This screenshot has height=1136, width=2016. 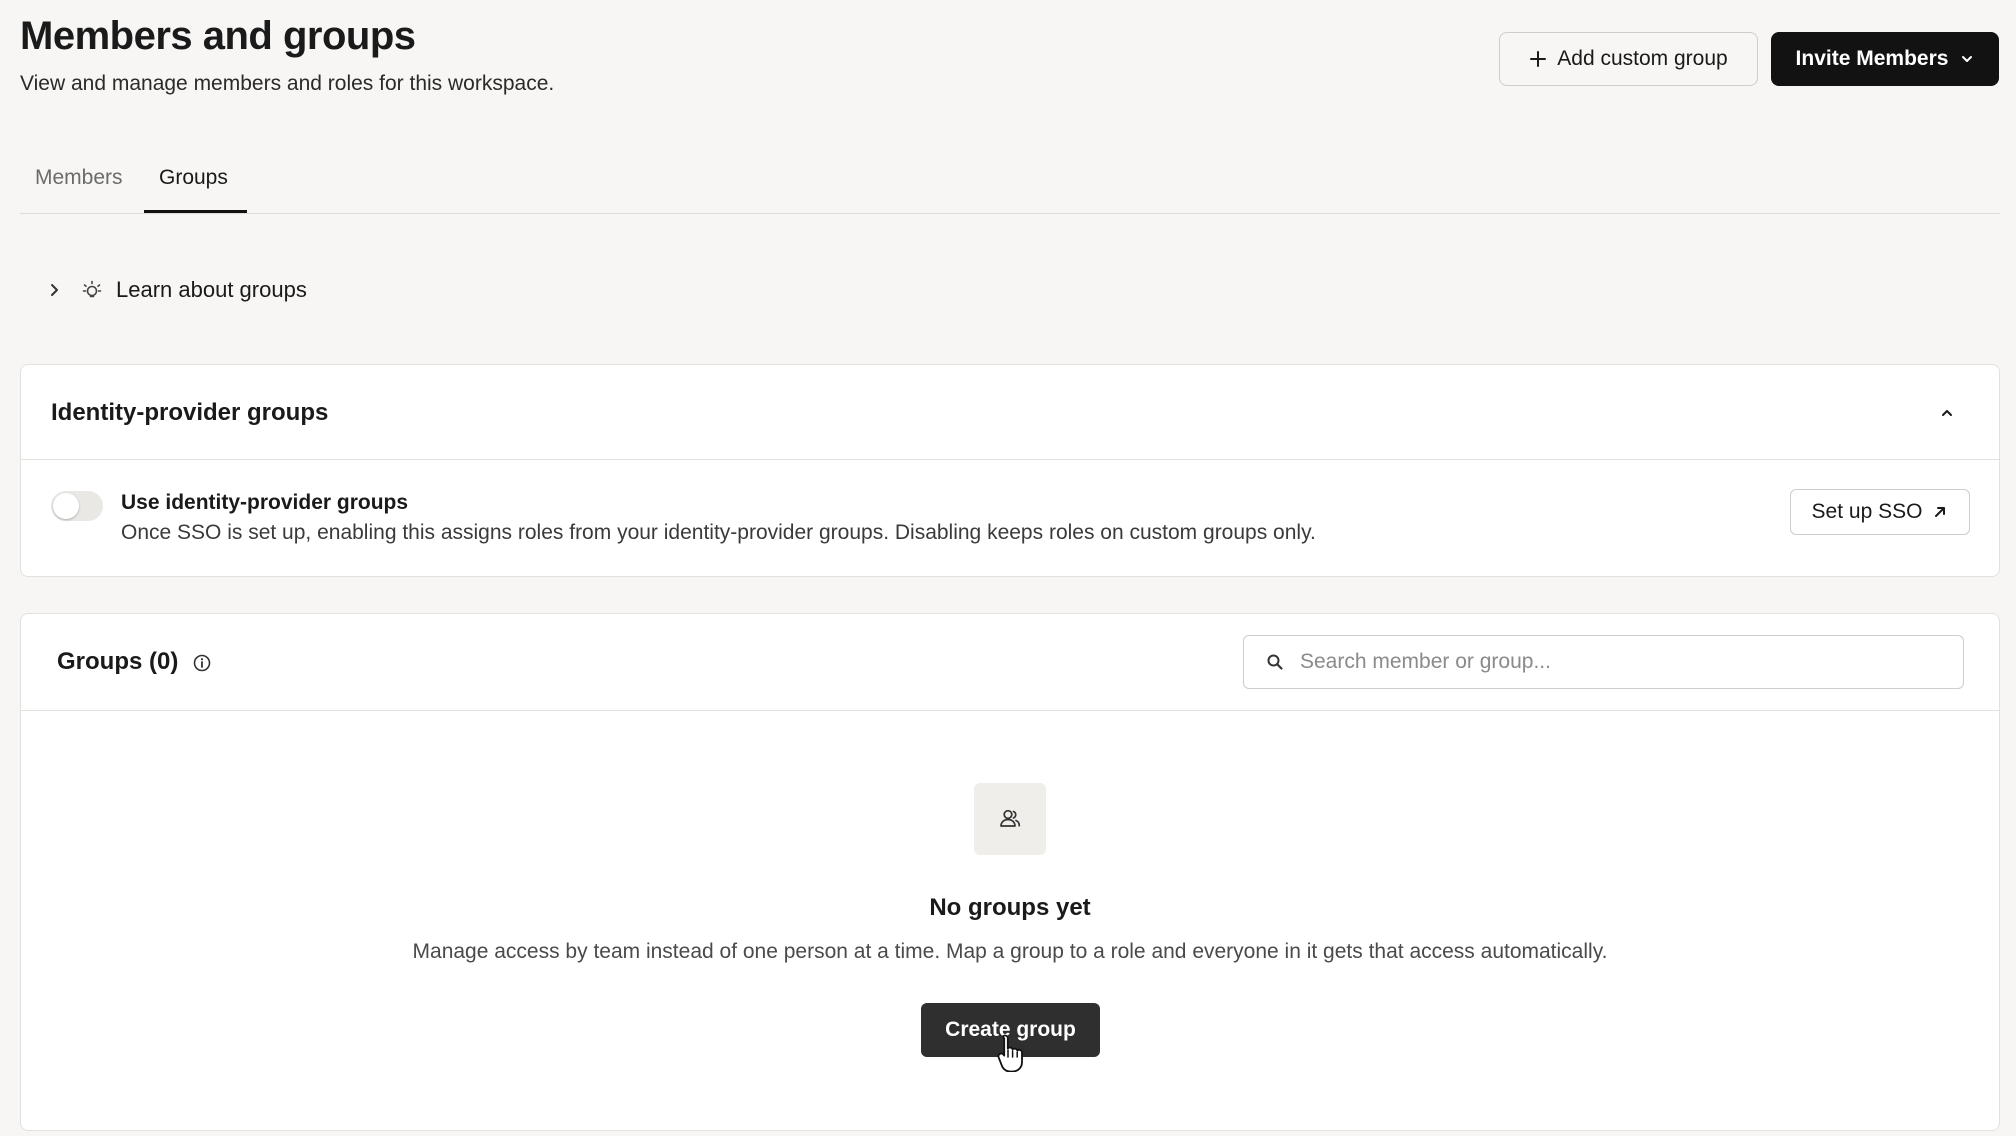 What do you see at coordinates (1010, 186) in the screenshot?
I see `tab-bar: Members Groups` at bounding box center [1010, 186].